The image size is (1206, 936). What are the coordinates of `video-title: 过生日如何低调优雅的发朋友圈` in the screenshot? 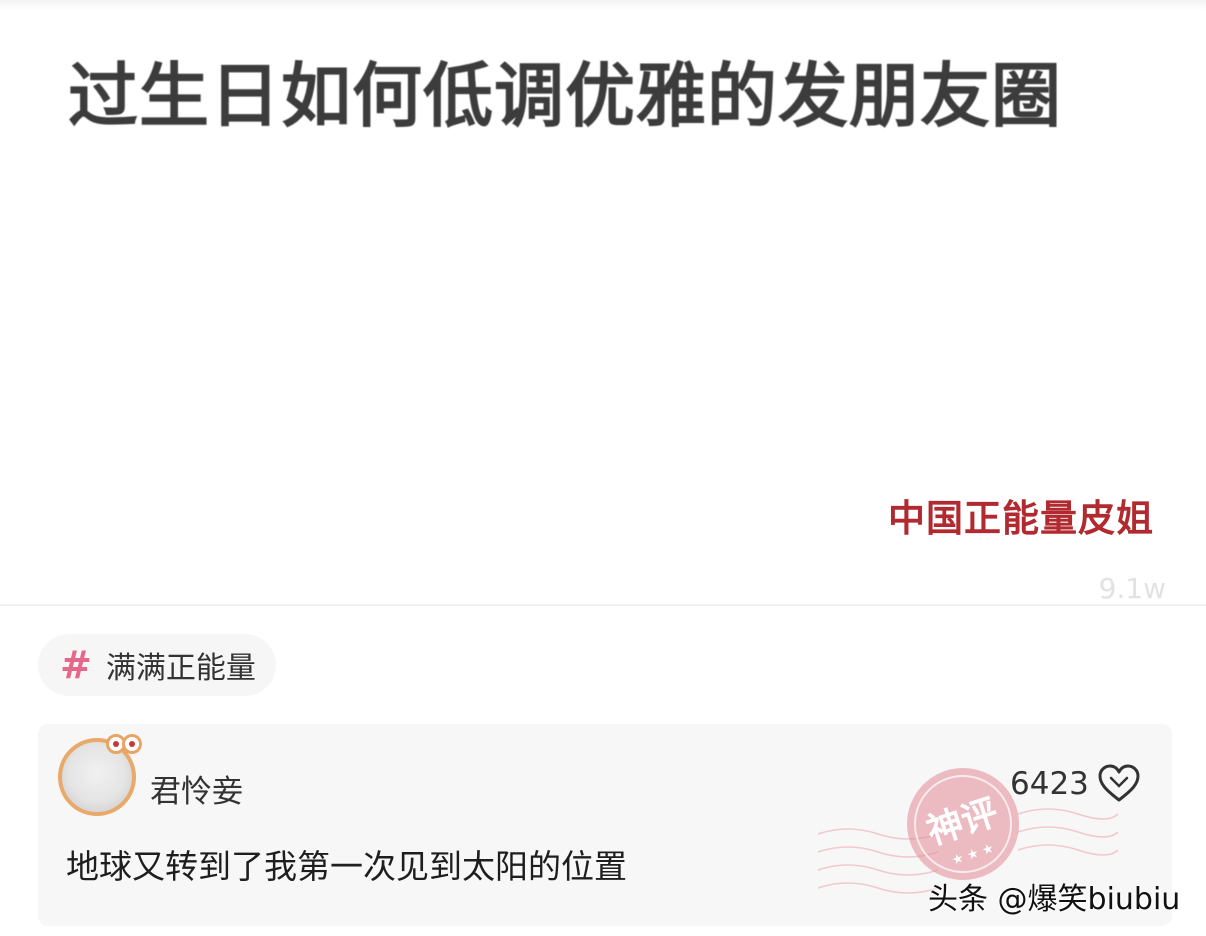 It's located at (565, 96).